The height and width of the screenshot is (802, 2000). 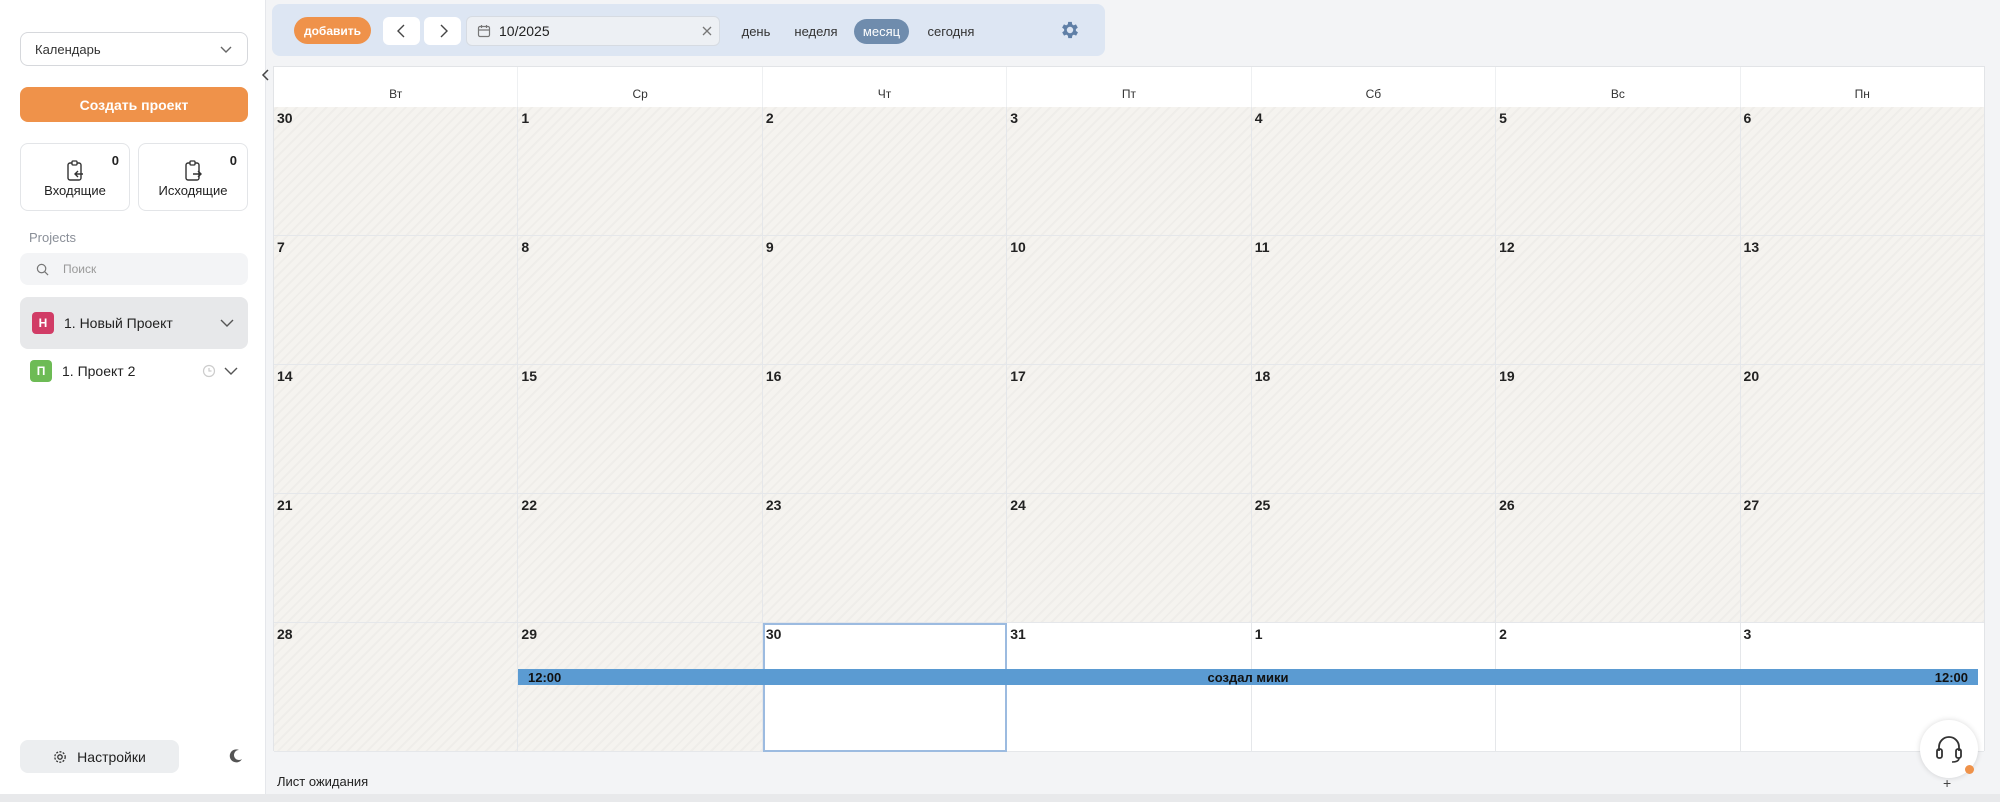 What do you see at coordinates (707, 31) in the screenshot?
I see `close-icon` at bounding box center [707, 31].